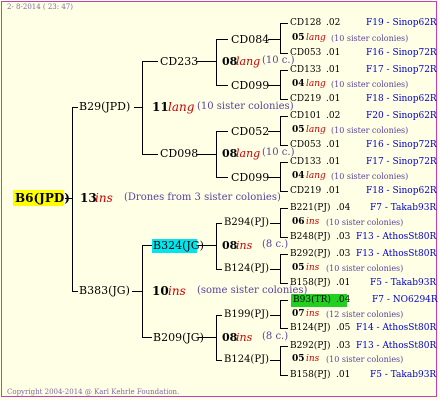 This screenshot has width=440, height=400. What do you see at coordinates (244, 337) in the screenshot?
I see `b209-note: ins` at bounding box center [244, 337].